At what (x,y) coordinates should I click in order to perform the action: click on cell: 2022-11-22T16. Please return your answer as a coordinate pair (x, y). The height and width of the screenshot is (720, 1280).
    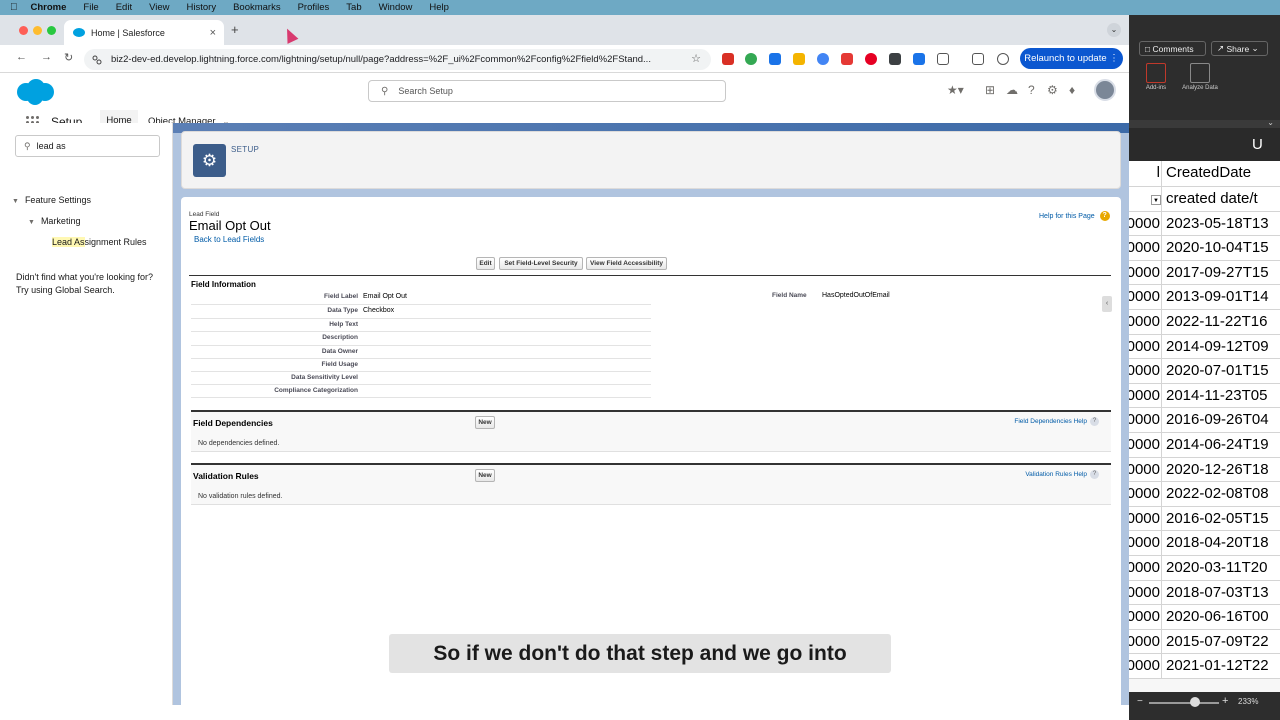
    Looking at the image, I should click on (1216, 322).